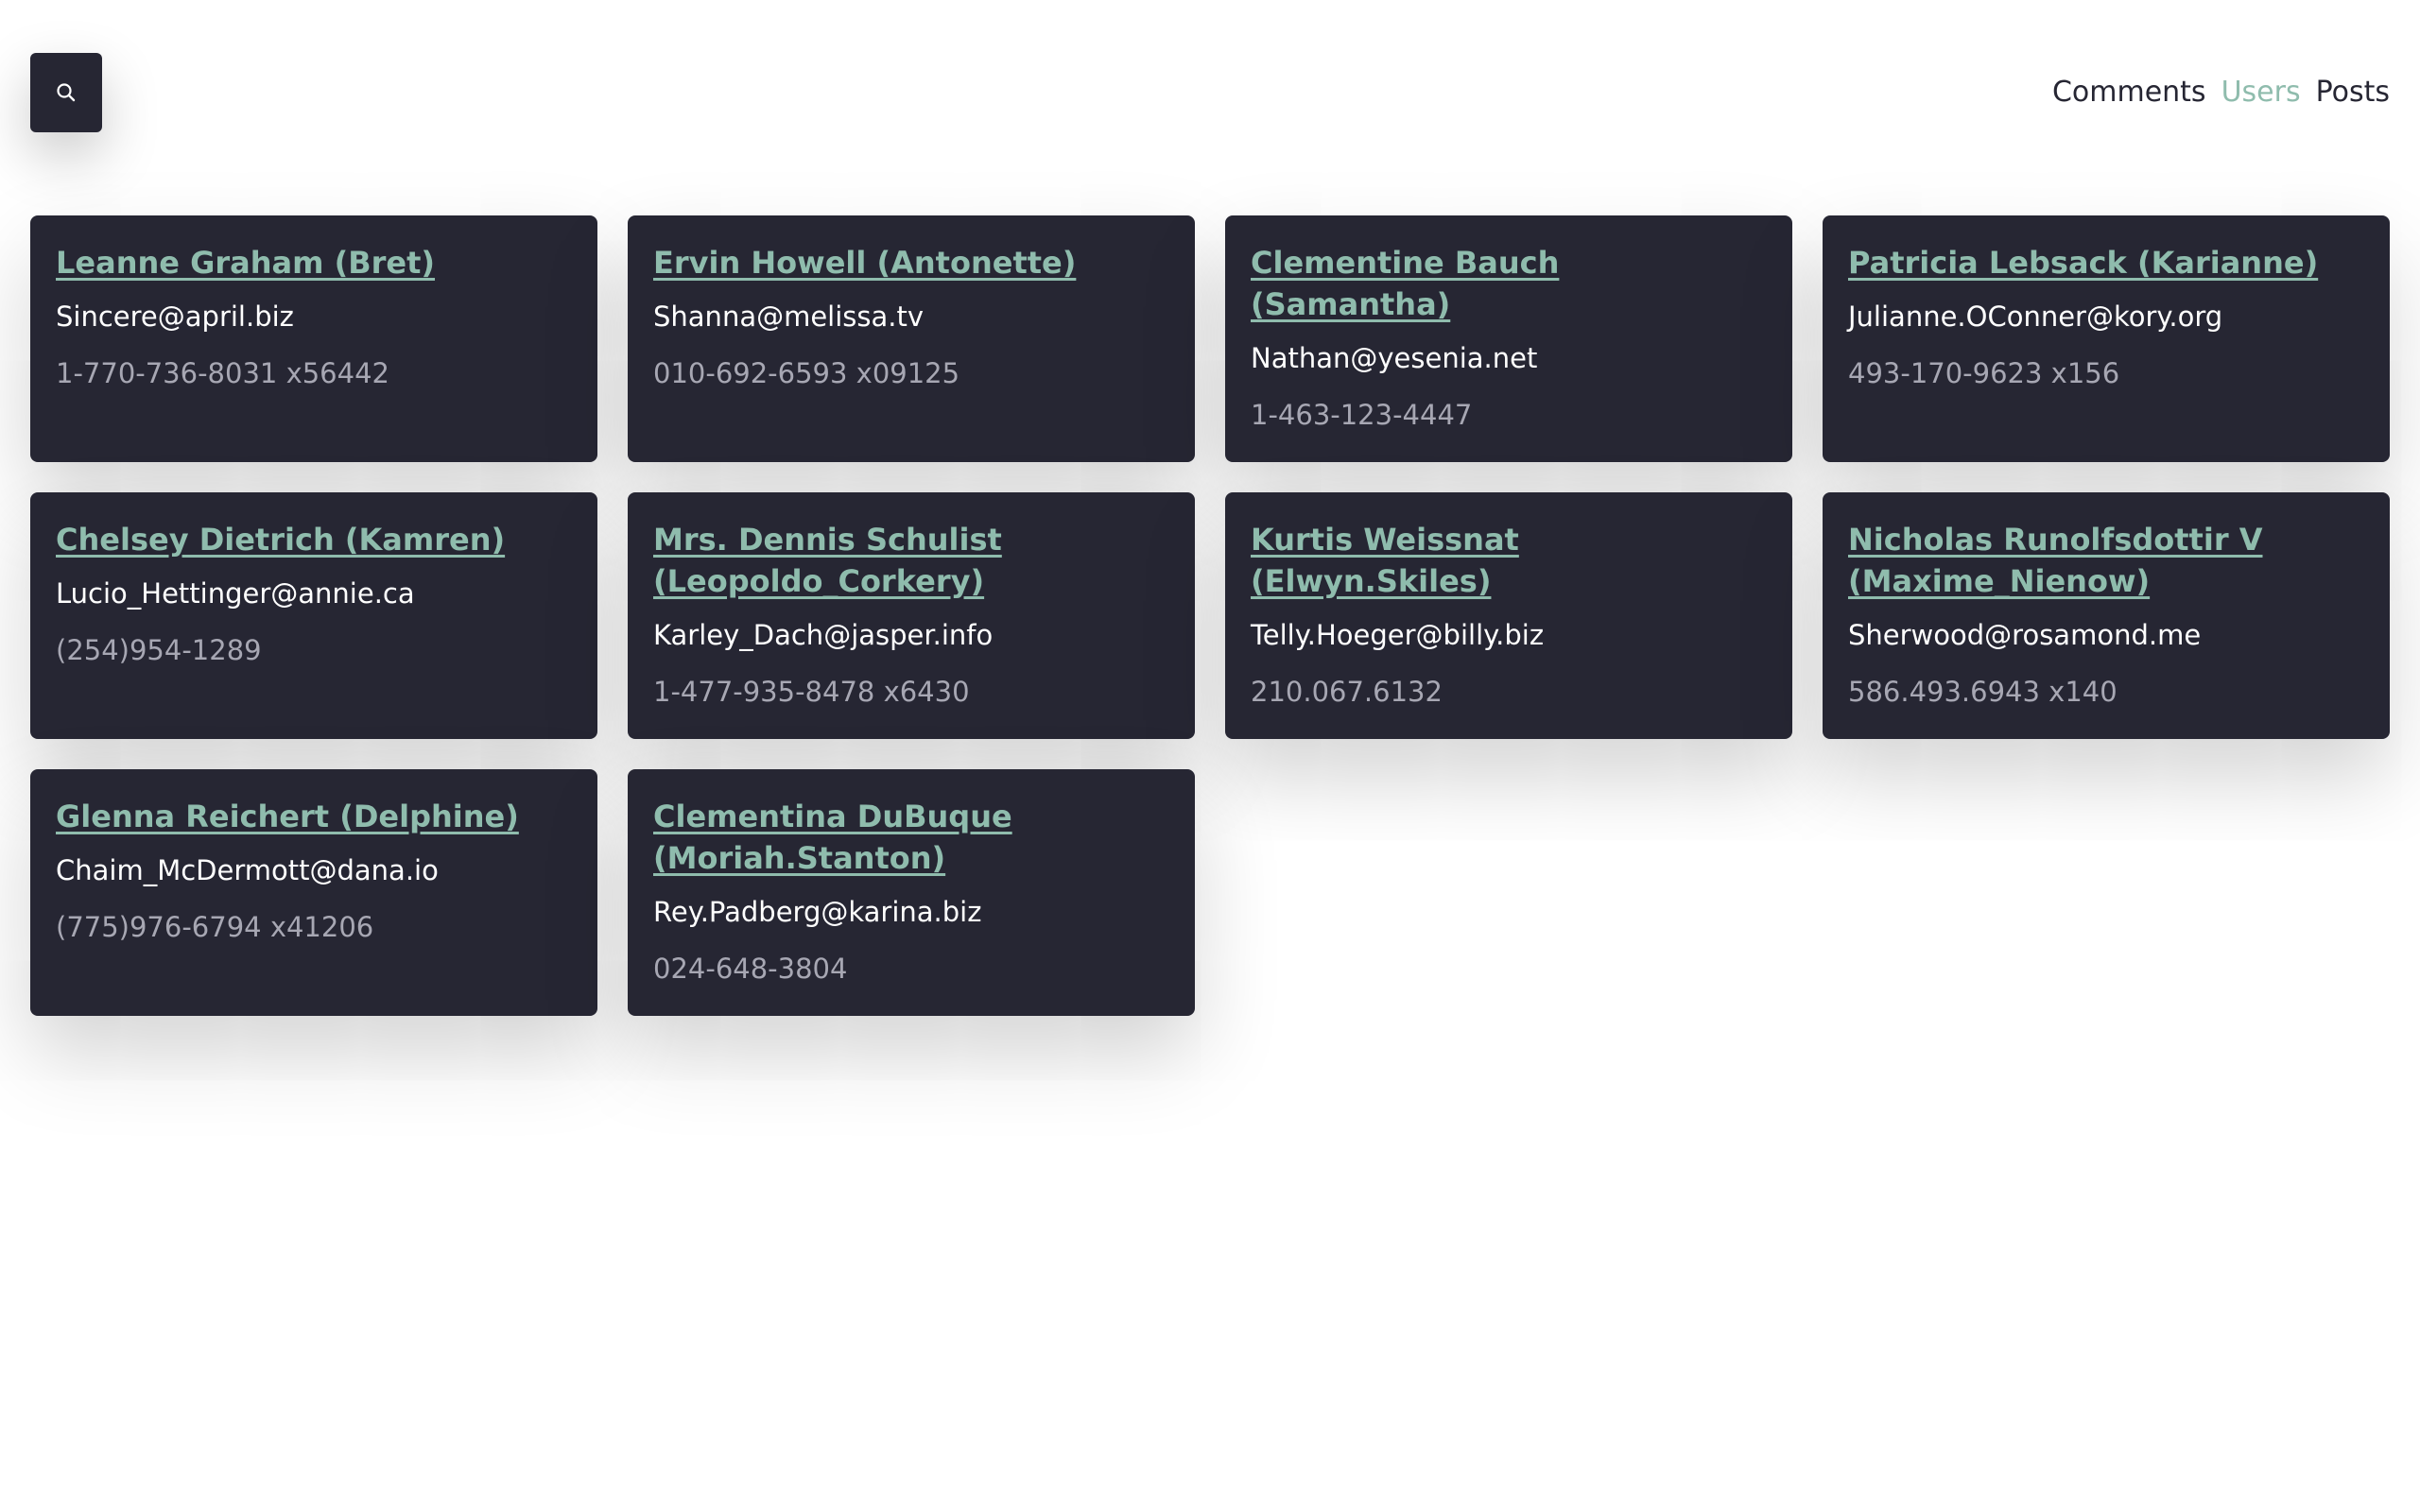 The width and height of the screenshot is (2420, 1512). What do you see at coordinates (811, 692) in the screenshot?
I see `user-phone: 1-477-935-8478 x6430` at bounding box center [811, 692].